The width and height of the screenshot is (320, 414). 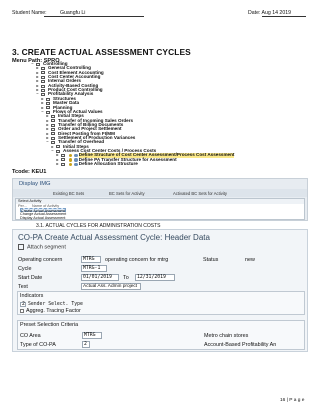 What do you see at coordinates (86, 344) in the screenshot?
I see `type-copa-field: 2` at bounding box center [86, 344].